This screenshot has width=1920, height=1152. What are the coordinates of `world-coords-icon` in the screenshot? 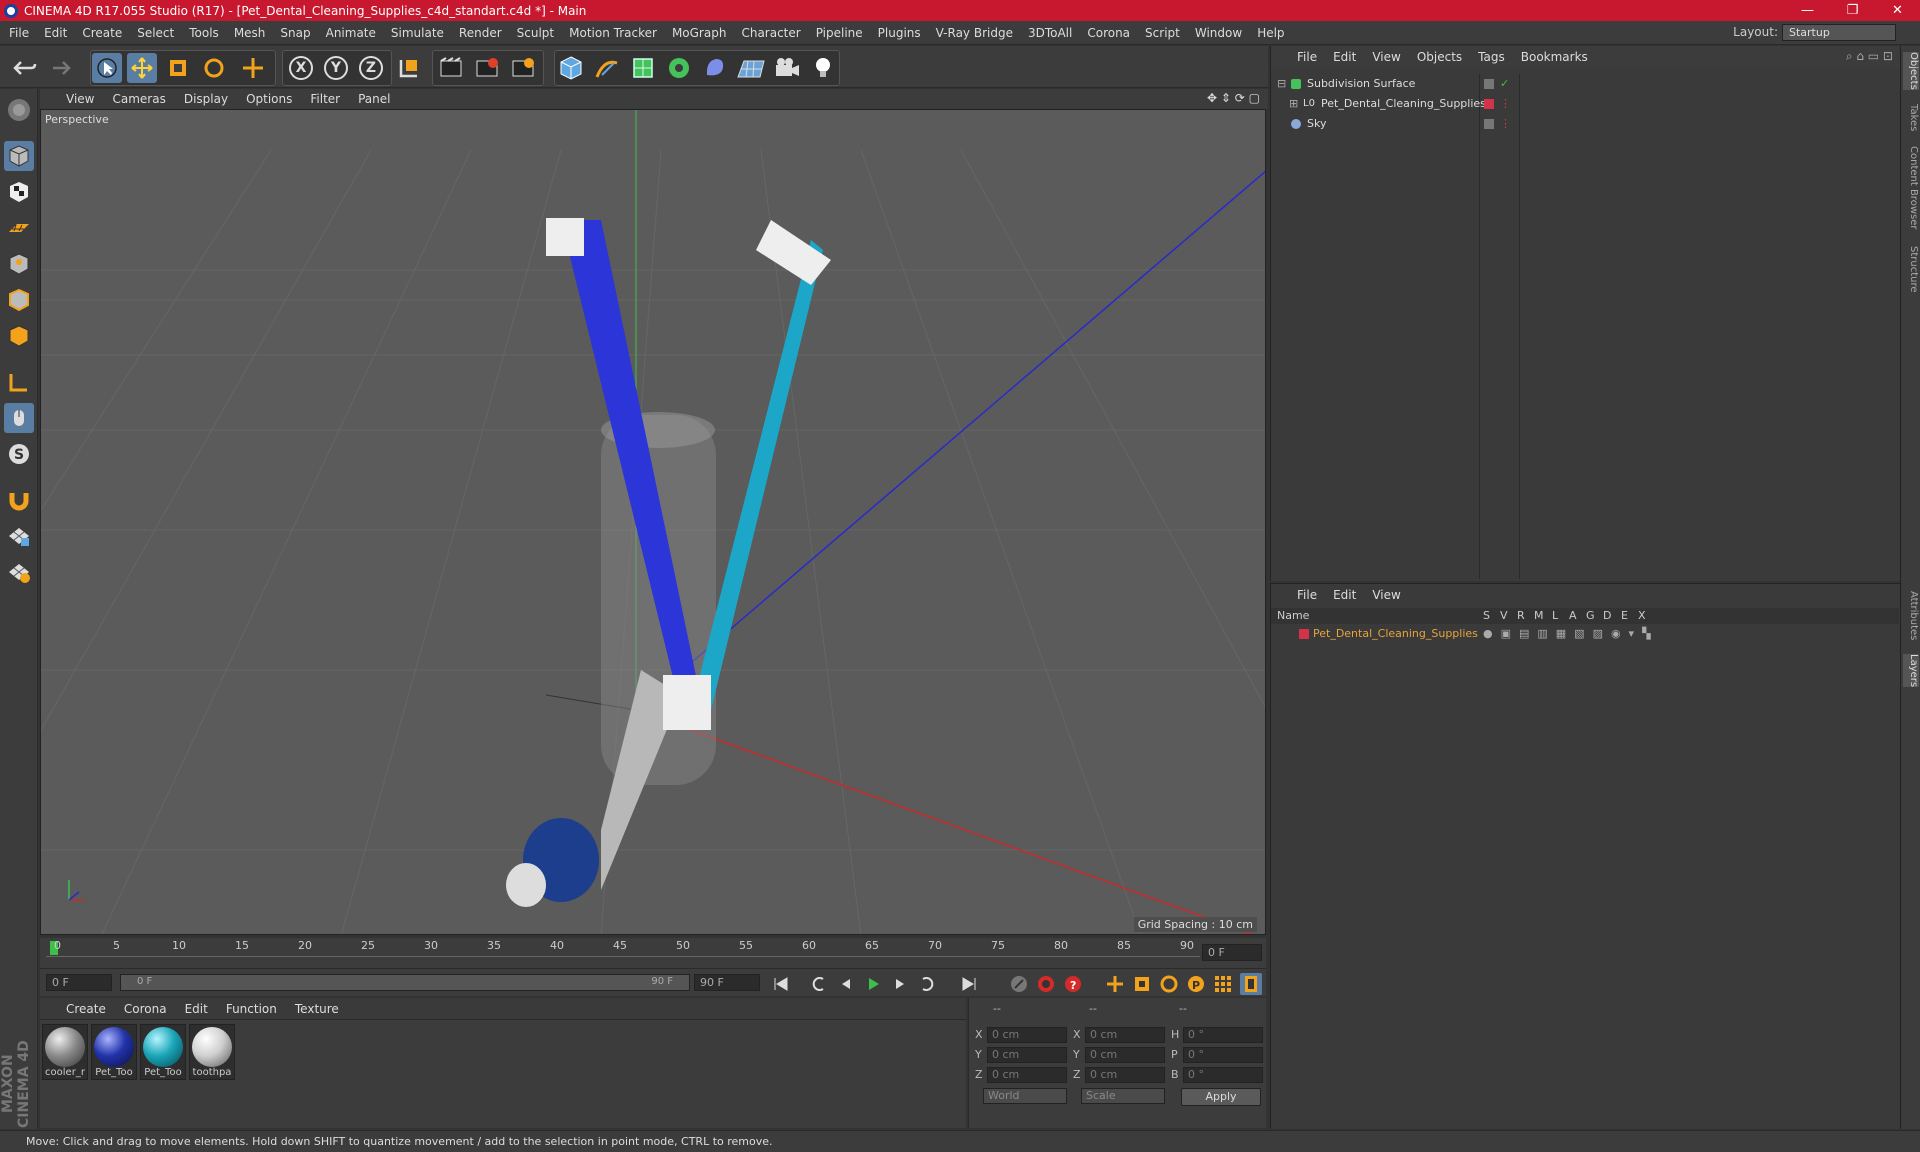 It's located at (409, 68).